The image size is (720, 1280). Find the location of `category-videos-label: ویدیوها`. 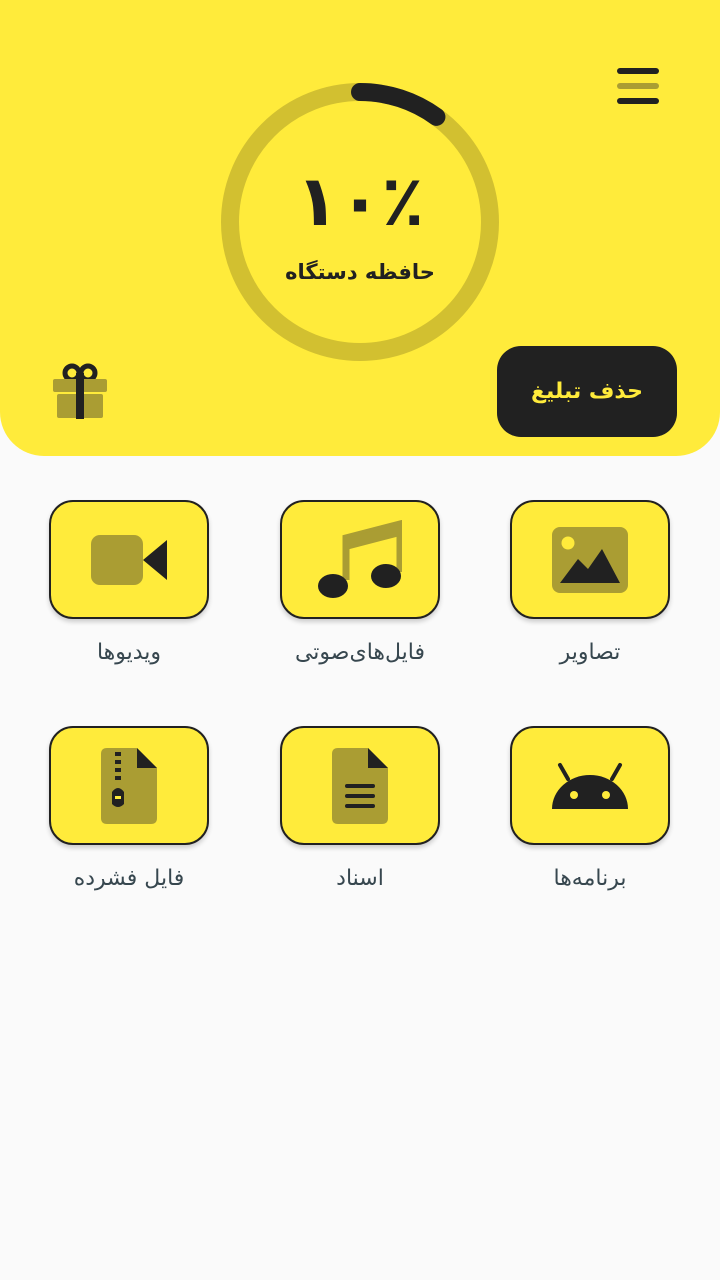

category-videos-label: ویدیوها is located at coordinates (129, 652).